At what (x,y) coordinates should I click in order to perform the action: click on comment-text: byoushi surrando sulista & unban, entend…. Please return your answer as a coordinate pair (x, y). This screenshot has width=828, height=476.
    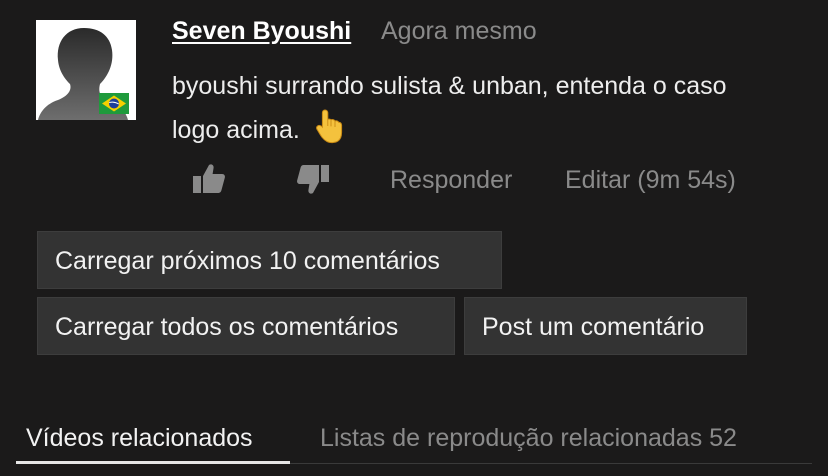
    Looking at the image, I should click on (449, 108).